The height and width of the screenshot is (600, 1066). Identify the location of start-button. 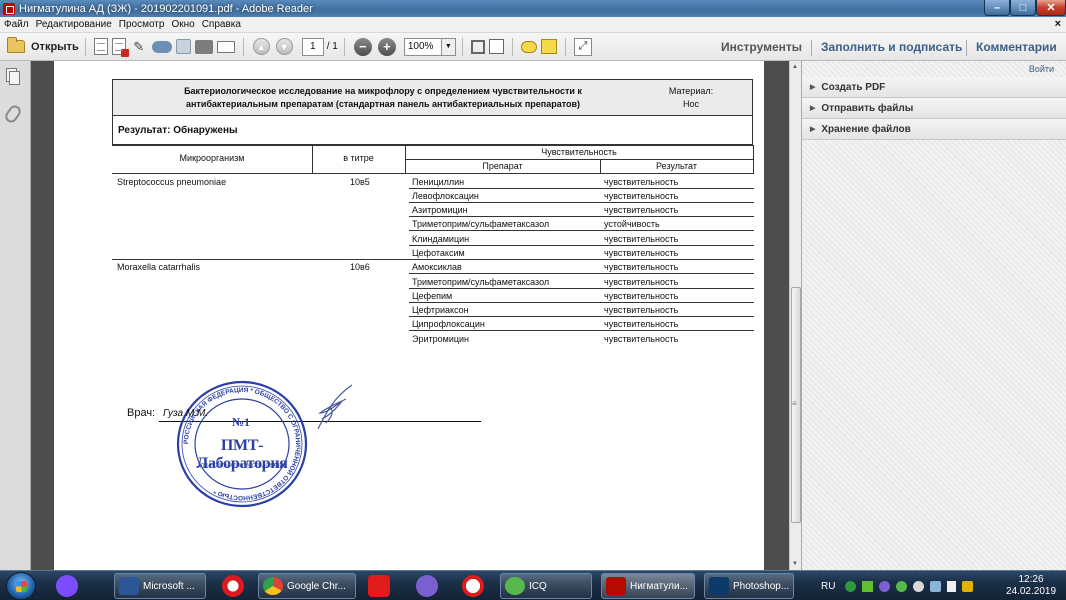
(21, 586).